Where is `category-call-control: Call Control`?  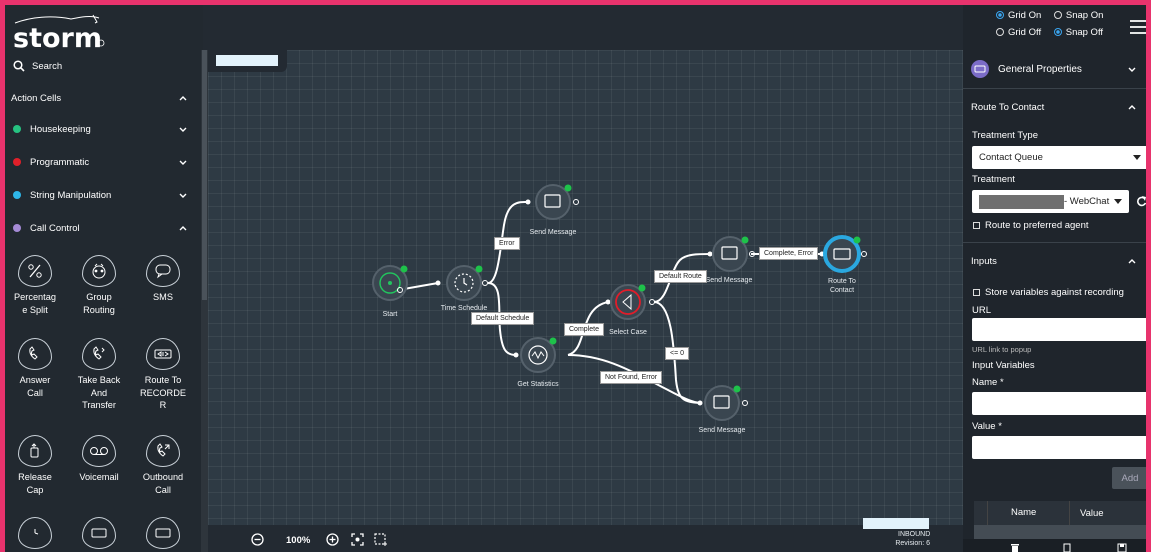 category-call-control: Call Control is located at coordinates (104, 228).